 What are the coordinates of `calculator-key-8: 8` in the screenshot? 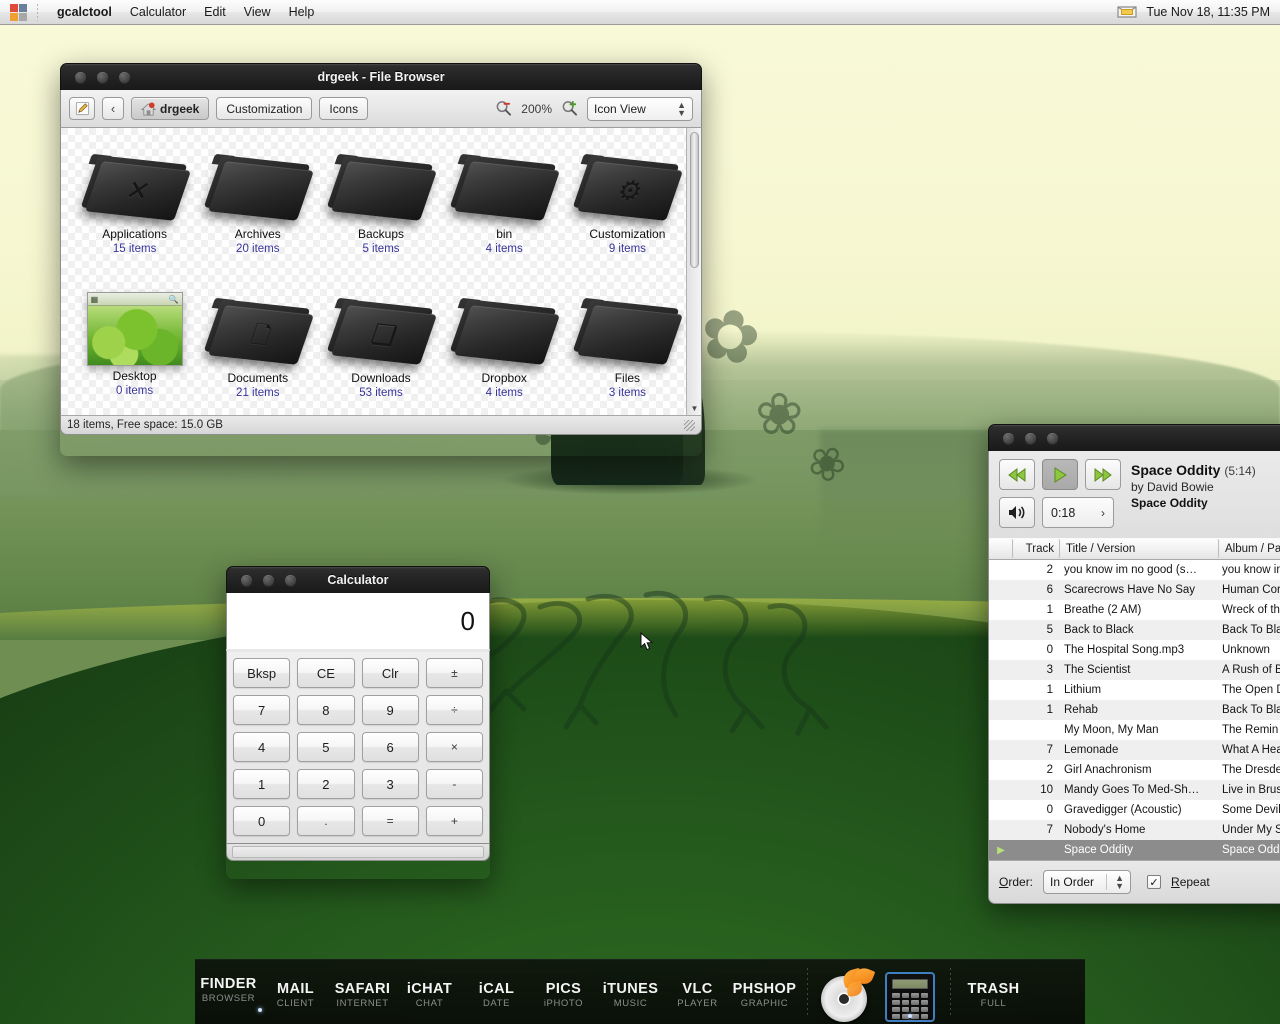 It's located at (326, 710).